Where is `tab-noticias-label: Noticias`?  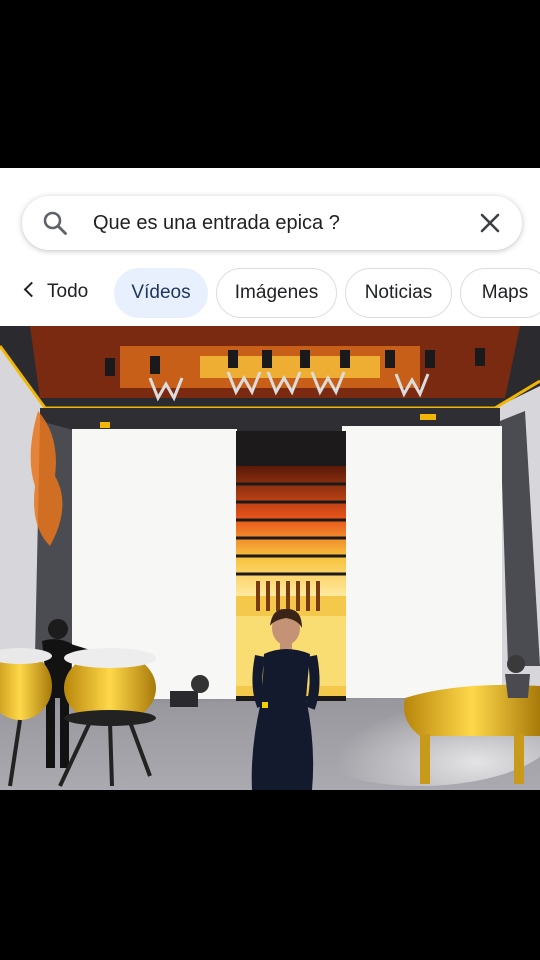
tab-noticias-label: Noticias is located at coordinates (398, 292).